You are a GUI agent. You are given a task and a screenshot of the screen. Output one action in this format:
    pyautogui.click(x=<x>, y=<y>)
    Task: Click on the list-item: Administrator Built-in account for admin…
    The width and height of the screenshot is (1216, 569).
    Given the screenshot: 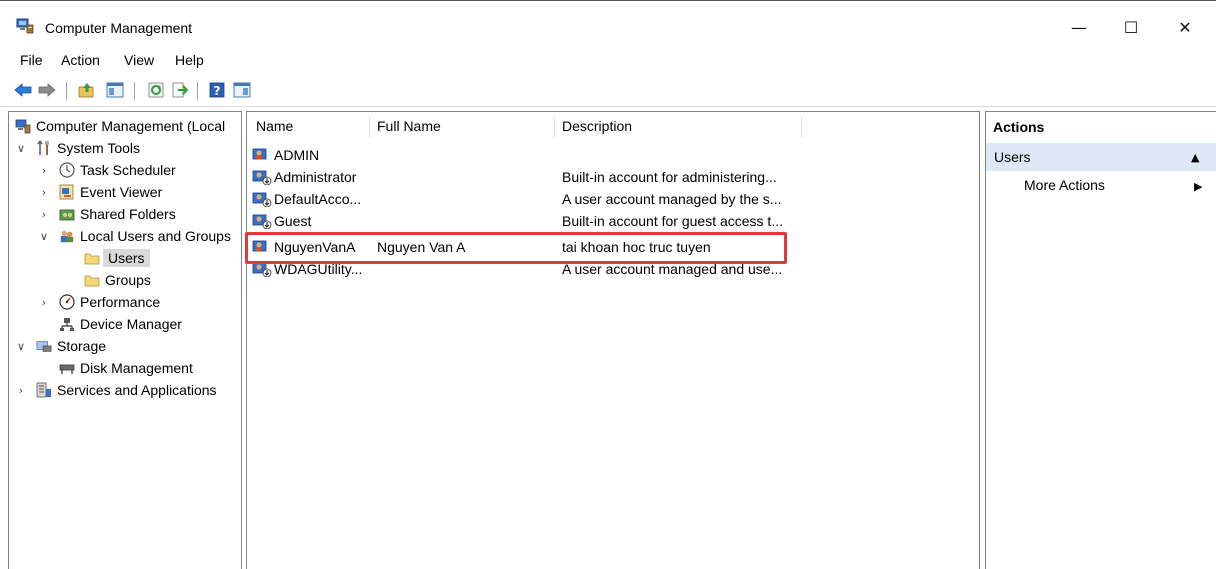 What is the action you would take?
    pyautogui.click(x=613, y=177)
    